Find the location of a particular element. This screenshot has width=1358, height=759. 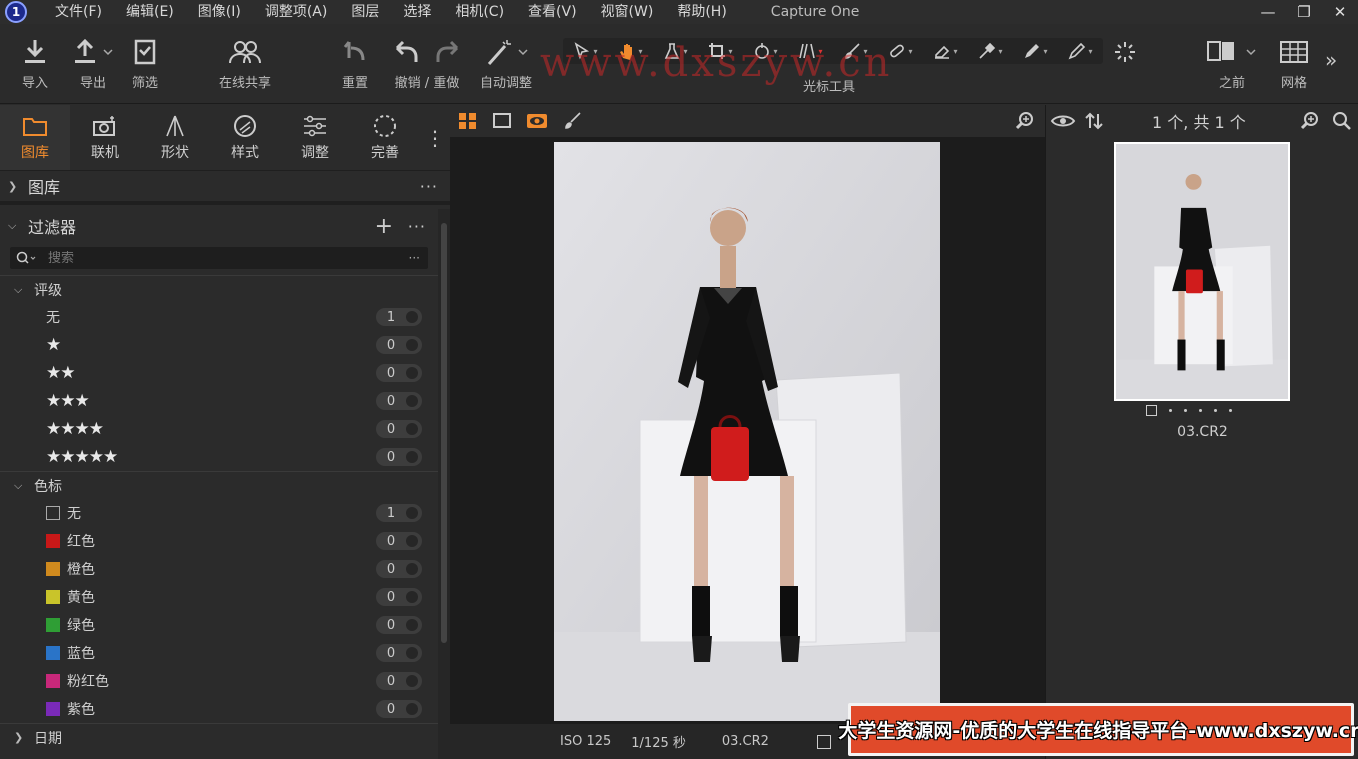

chevron-right-icon: ❯ is located at coordinates (19, 737).